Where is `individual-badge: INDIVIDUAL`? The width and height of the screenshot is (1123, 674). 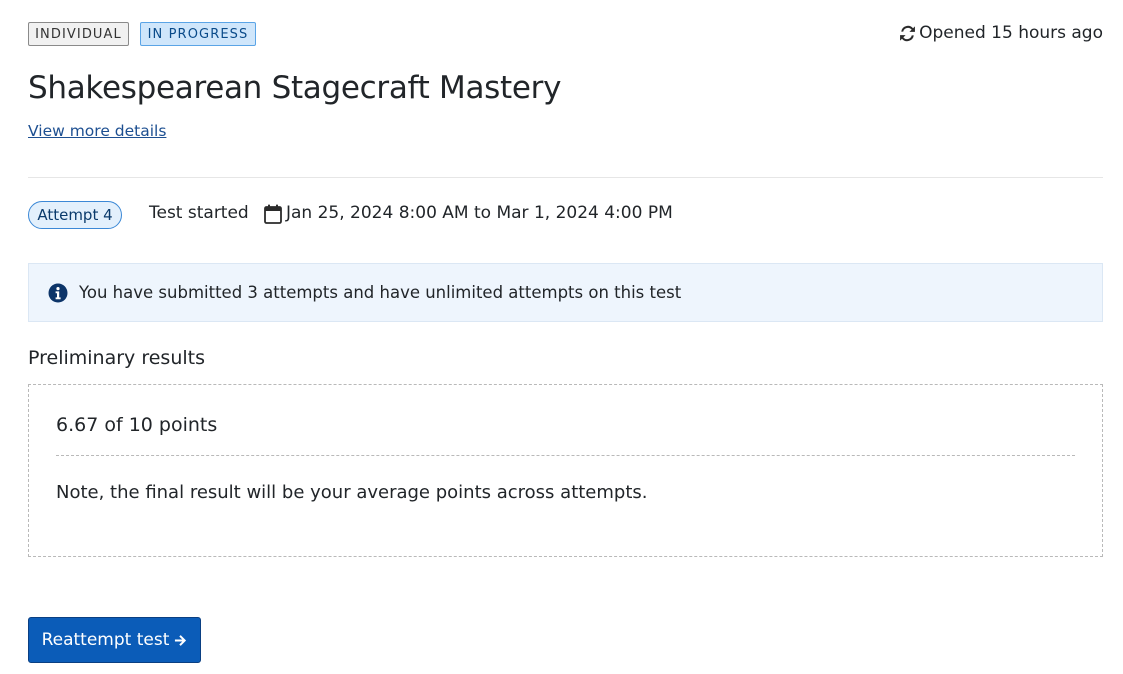 individual-badge: INDIVIDUAL is located at coordinates (78, 34).